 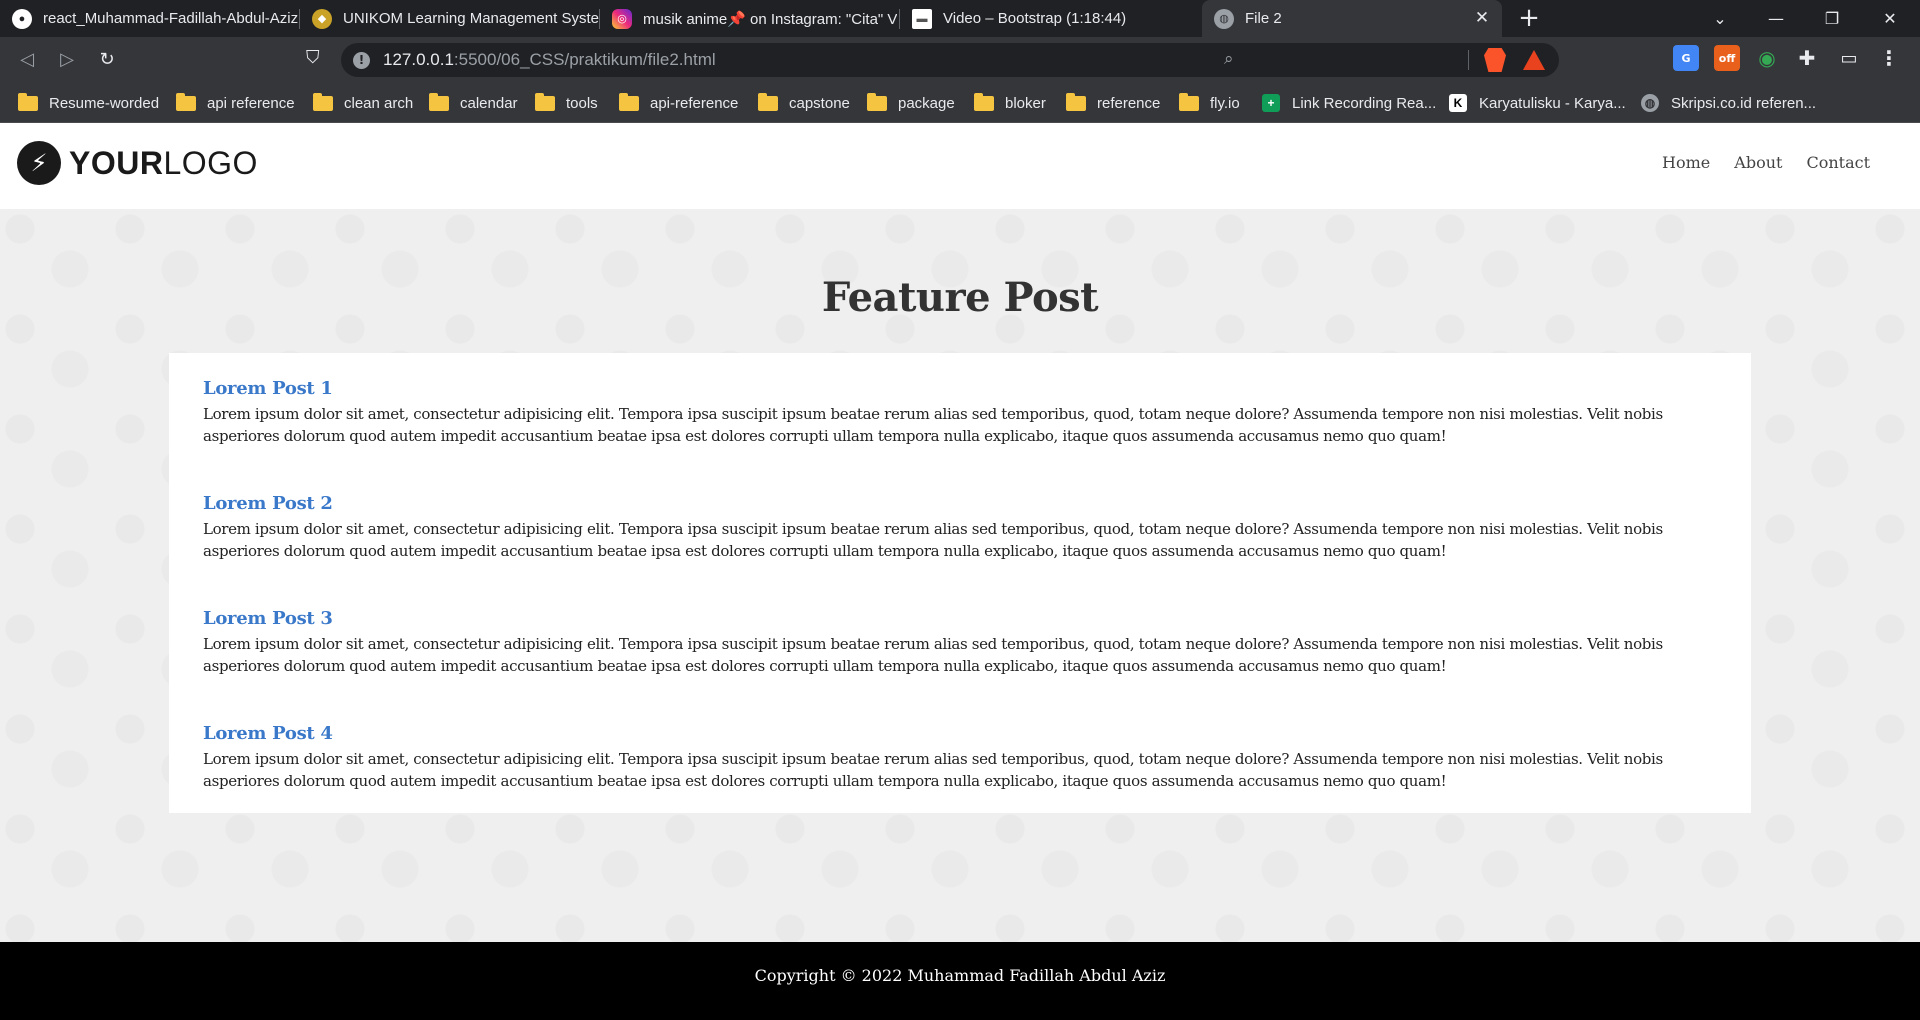 What do you see at coordinates (314, 59) in the screenshot?
I see `bookmark-page-icon: ⛉` at bounding box center [314, 59].